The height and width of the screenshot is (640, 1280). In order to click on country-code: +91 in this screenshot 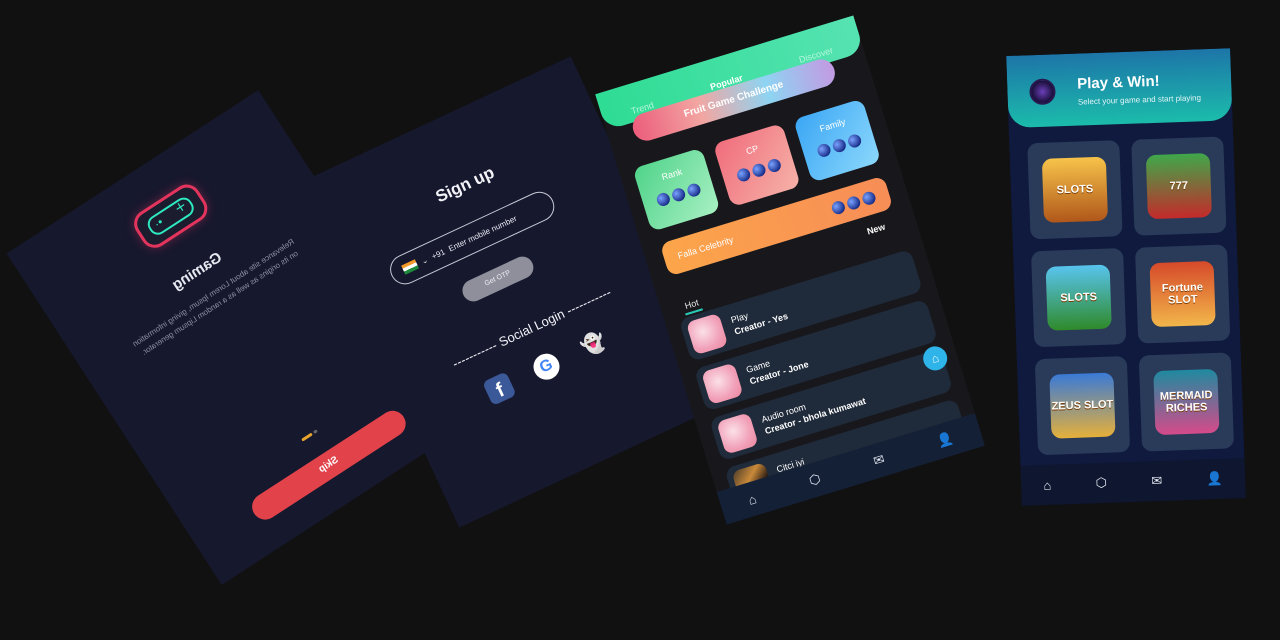, I will do `click(438, 254)`.